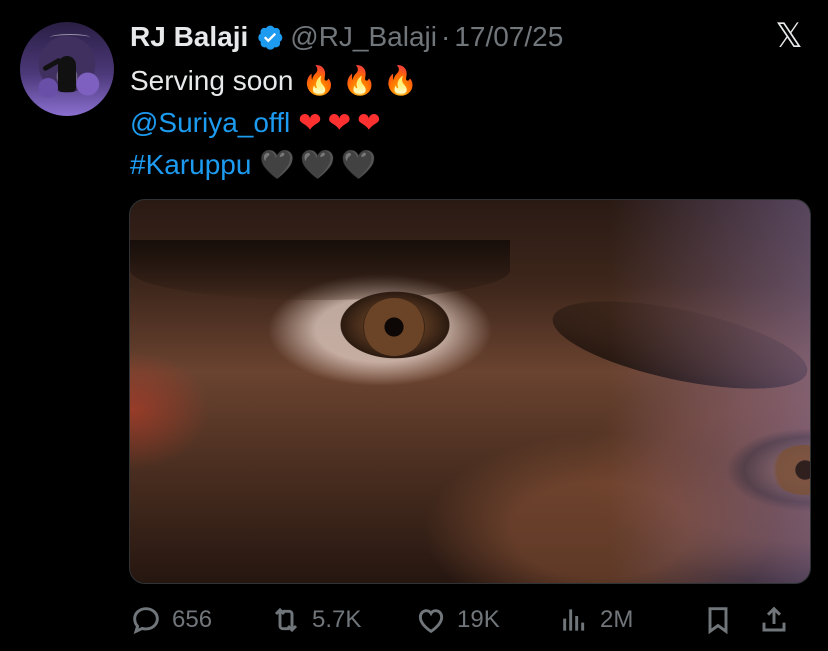  What do you see at coordinates (363, 80) in the screenshot?
I see `fire-emojis: 🔥🔥🔥` at bounding box center [363, 80].